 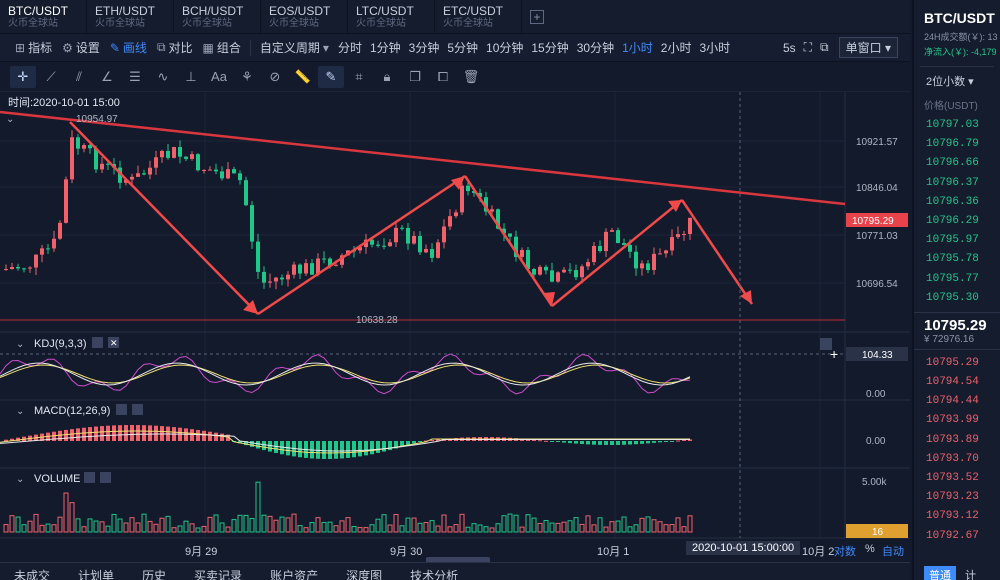 I want to click on bid-row: 10794.54, so click(x=957, y=382).